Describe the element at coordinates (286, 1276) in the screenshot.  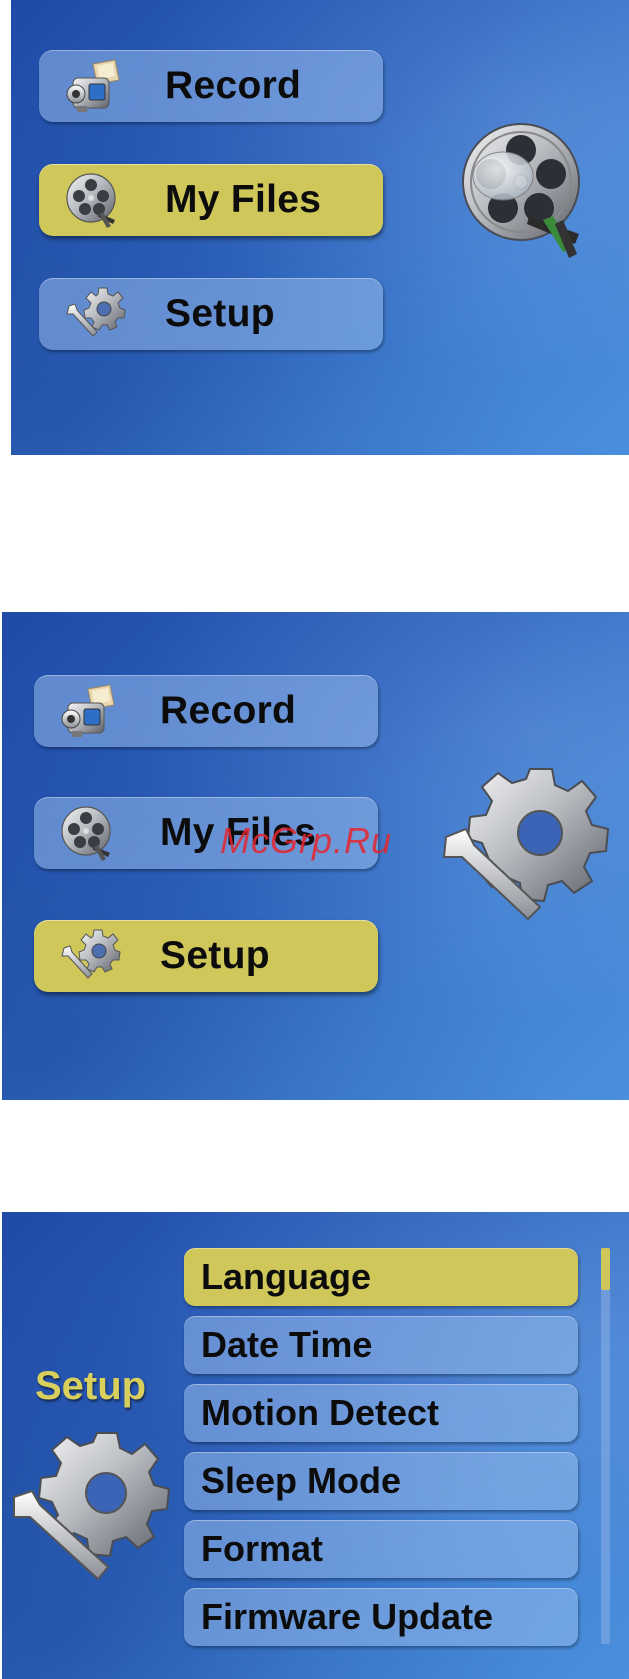
I see `menu-item-label: Language` at that location.